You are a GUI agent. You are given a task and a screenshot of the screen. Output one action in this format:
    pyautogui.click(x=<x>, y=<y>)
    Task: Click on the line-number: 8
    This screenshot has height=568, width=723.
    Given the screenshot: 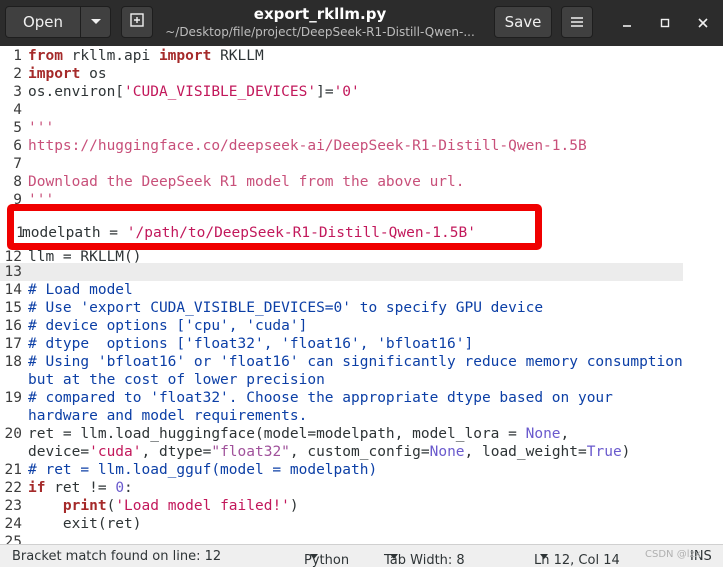 What is the action you would take?
    pyautogui.click(x=17, y=182)
    